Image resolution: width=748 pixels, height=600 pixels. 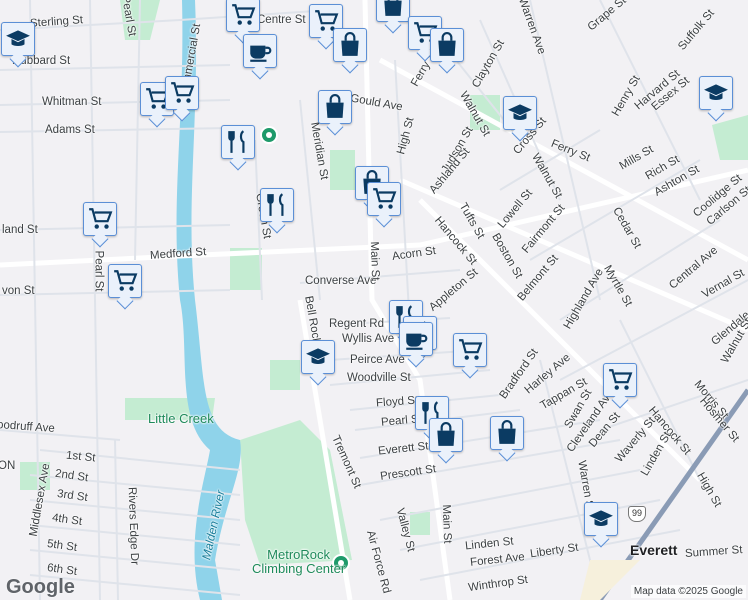 What do you see at coordinates (356, 324) in the screenshot?
I see `street-label: Regent Rd` at bounding box center [356, 324].